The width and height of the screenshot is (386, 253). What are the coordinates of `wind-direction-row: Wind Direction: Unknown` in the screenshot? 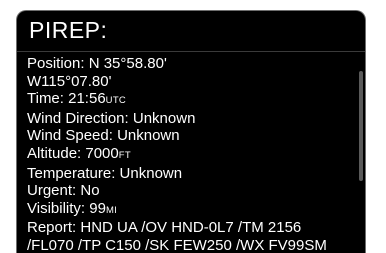 It's located at (192, 119).